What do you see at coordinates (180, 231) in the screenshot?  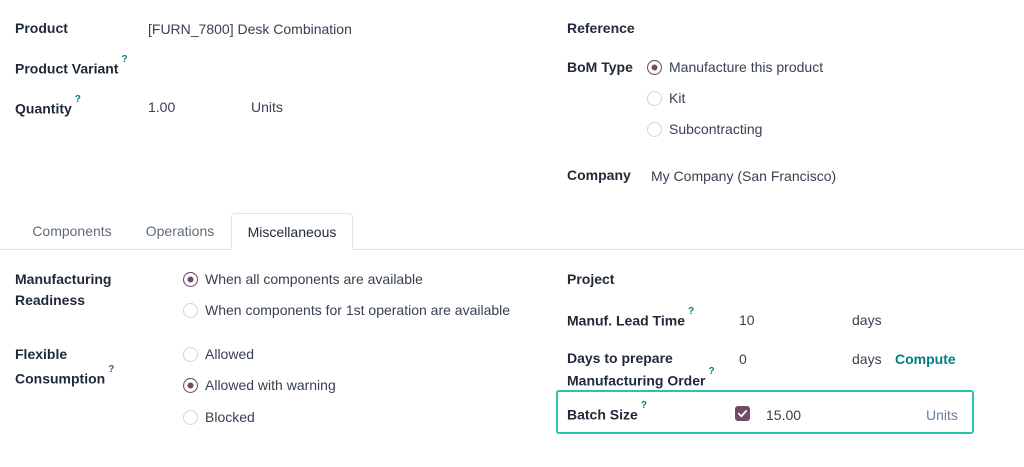 I see `tab-operations: Operations` at bounding box center [180, 231].